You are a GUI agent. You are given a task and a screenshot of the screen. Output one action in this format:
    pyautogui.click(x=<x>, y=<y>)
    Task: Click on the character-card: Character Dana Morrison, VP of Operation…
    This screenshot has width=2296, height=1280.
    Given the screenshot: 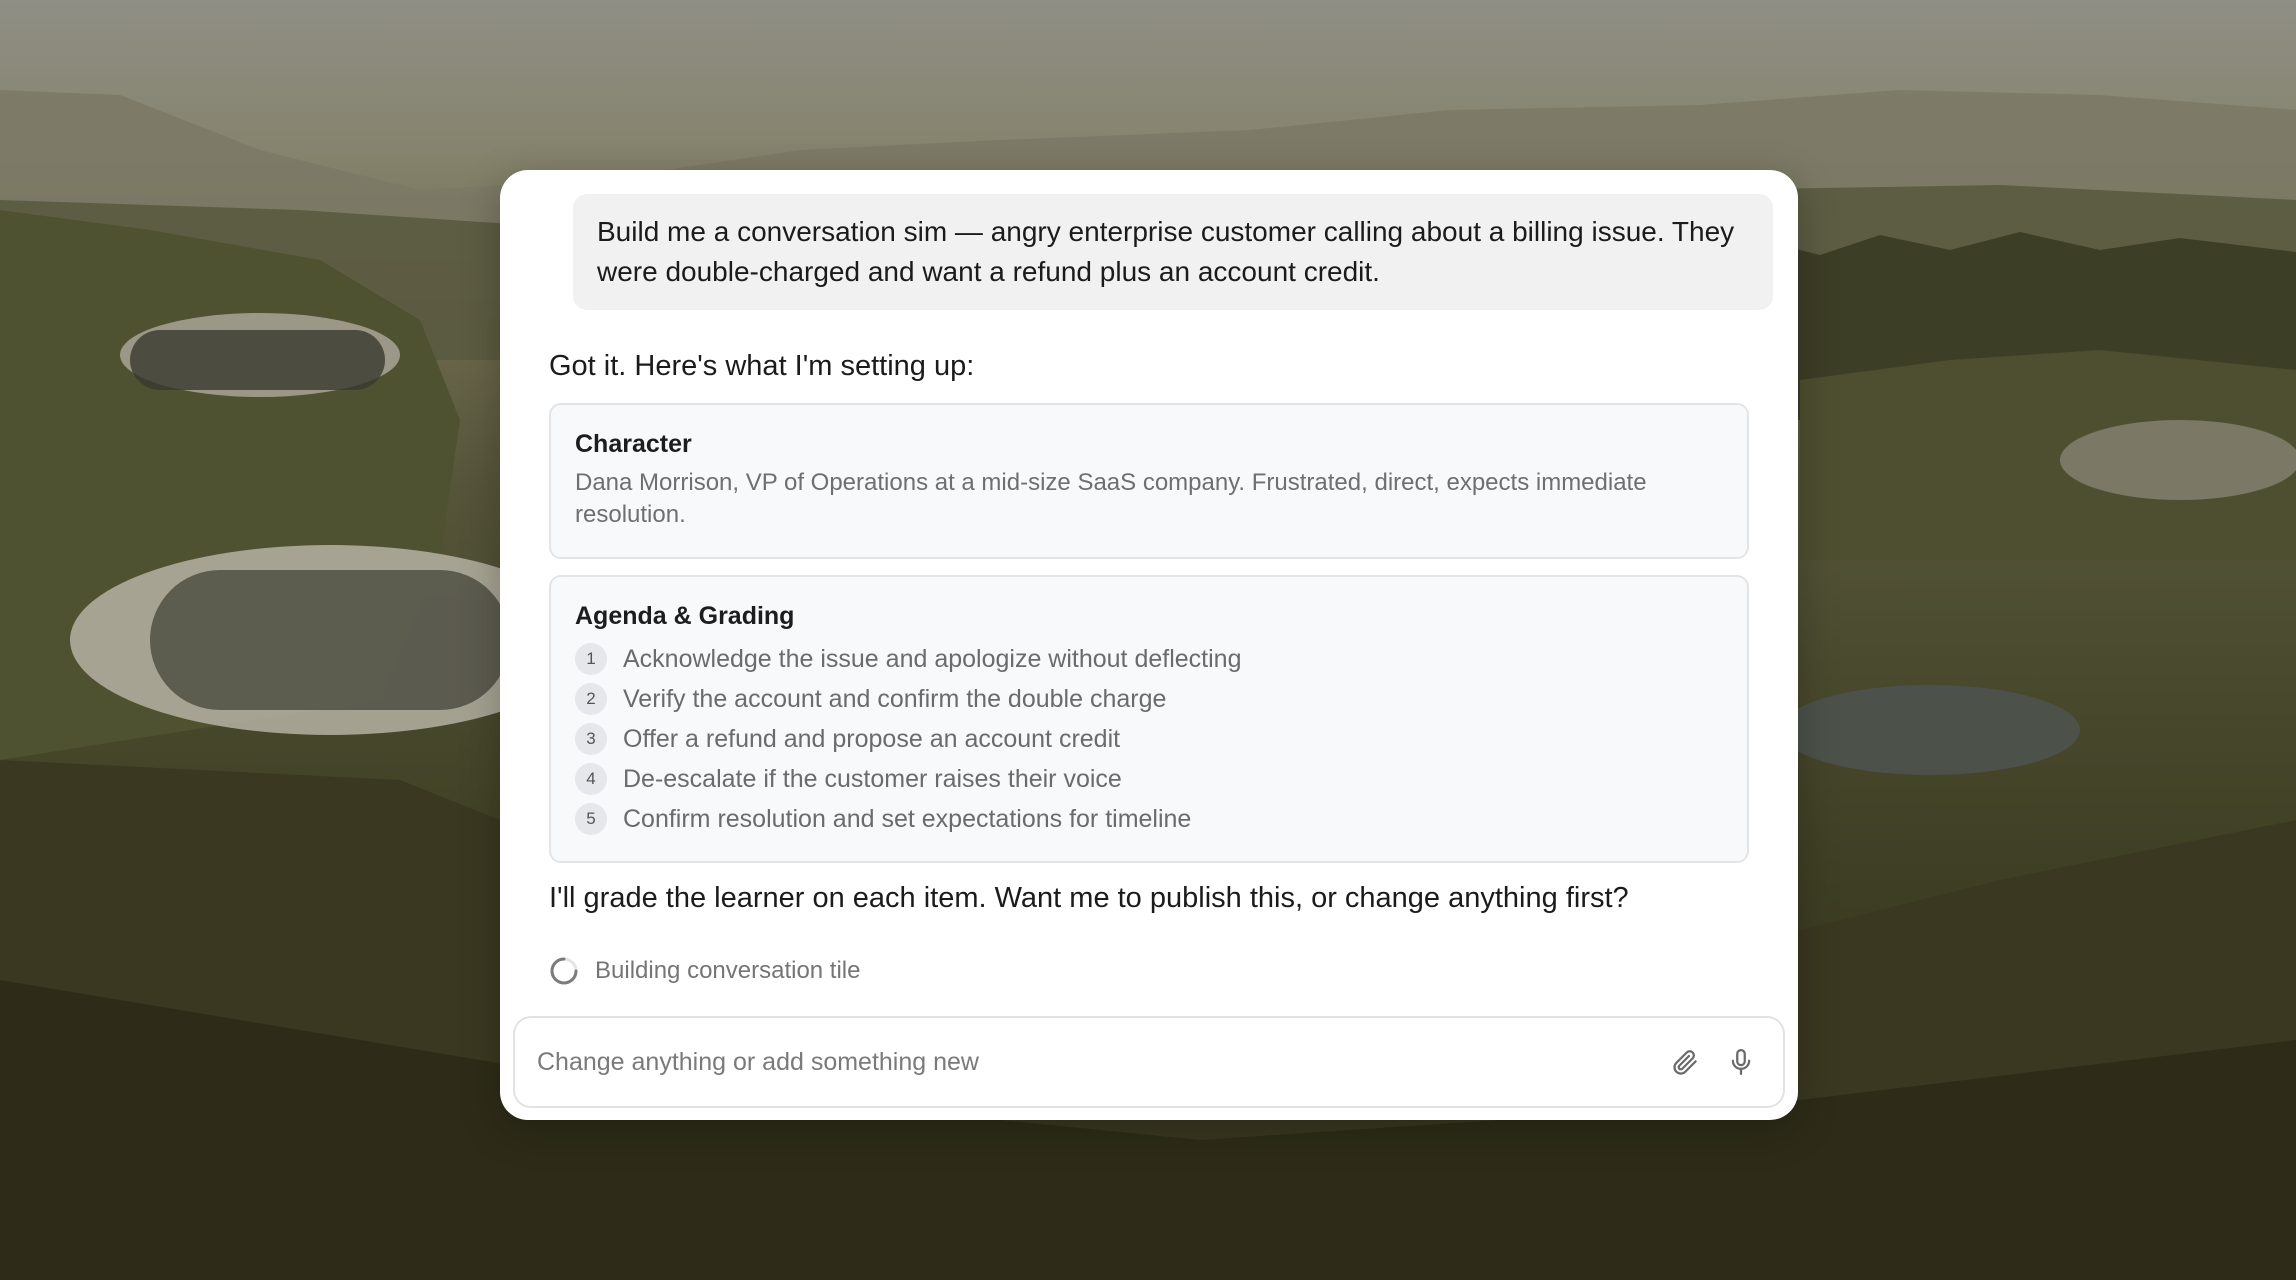 What is the action you would take?
    pyautogui.click(x=1149, y=481)
    